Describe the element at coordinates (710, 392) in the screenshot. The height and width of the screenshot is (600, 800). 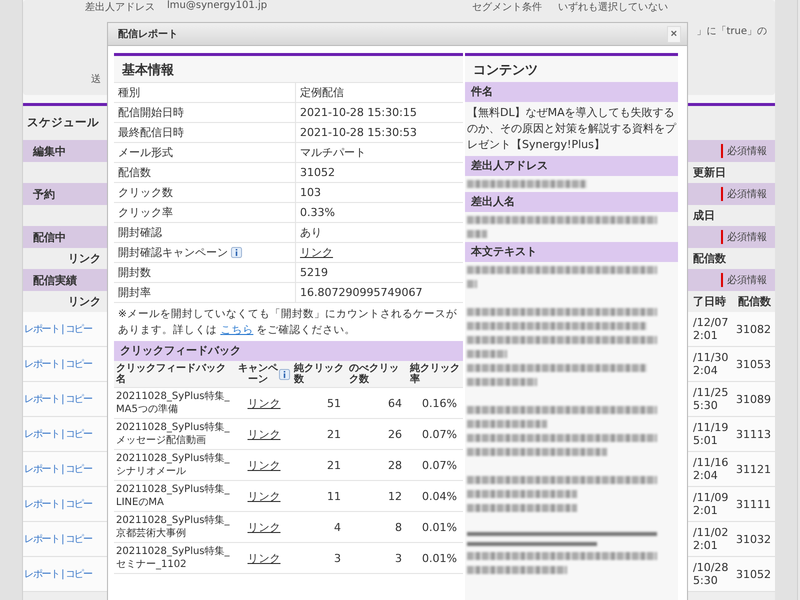
I see `date-cell: /11/25` at that location.